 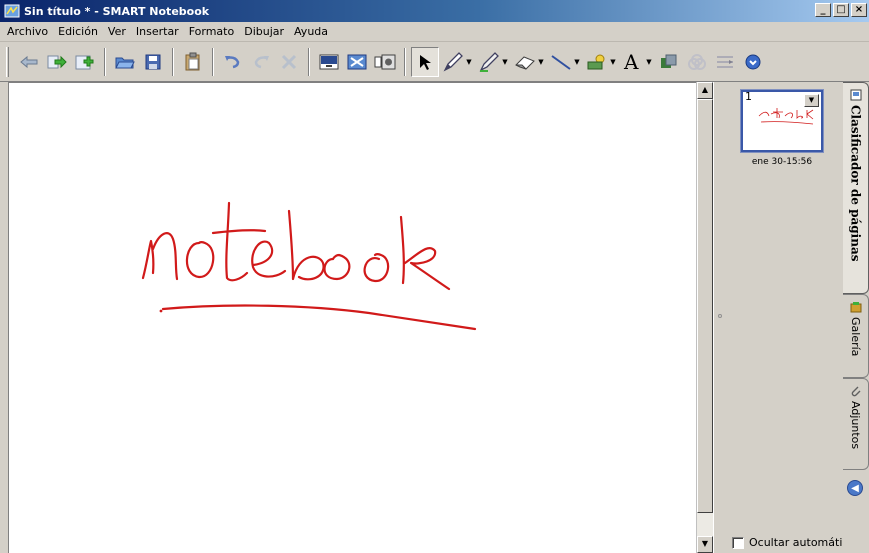 I want to click on capture-icon, so click(x=385, y=62).